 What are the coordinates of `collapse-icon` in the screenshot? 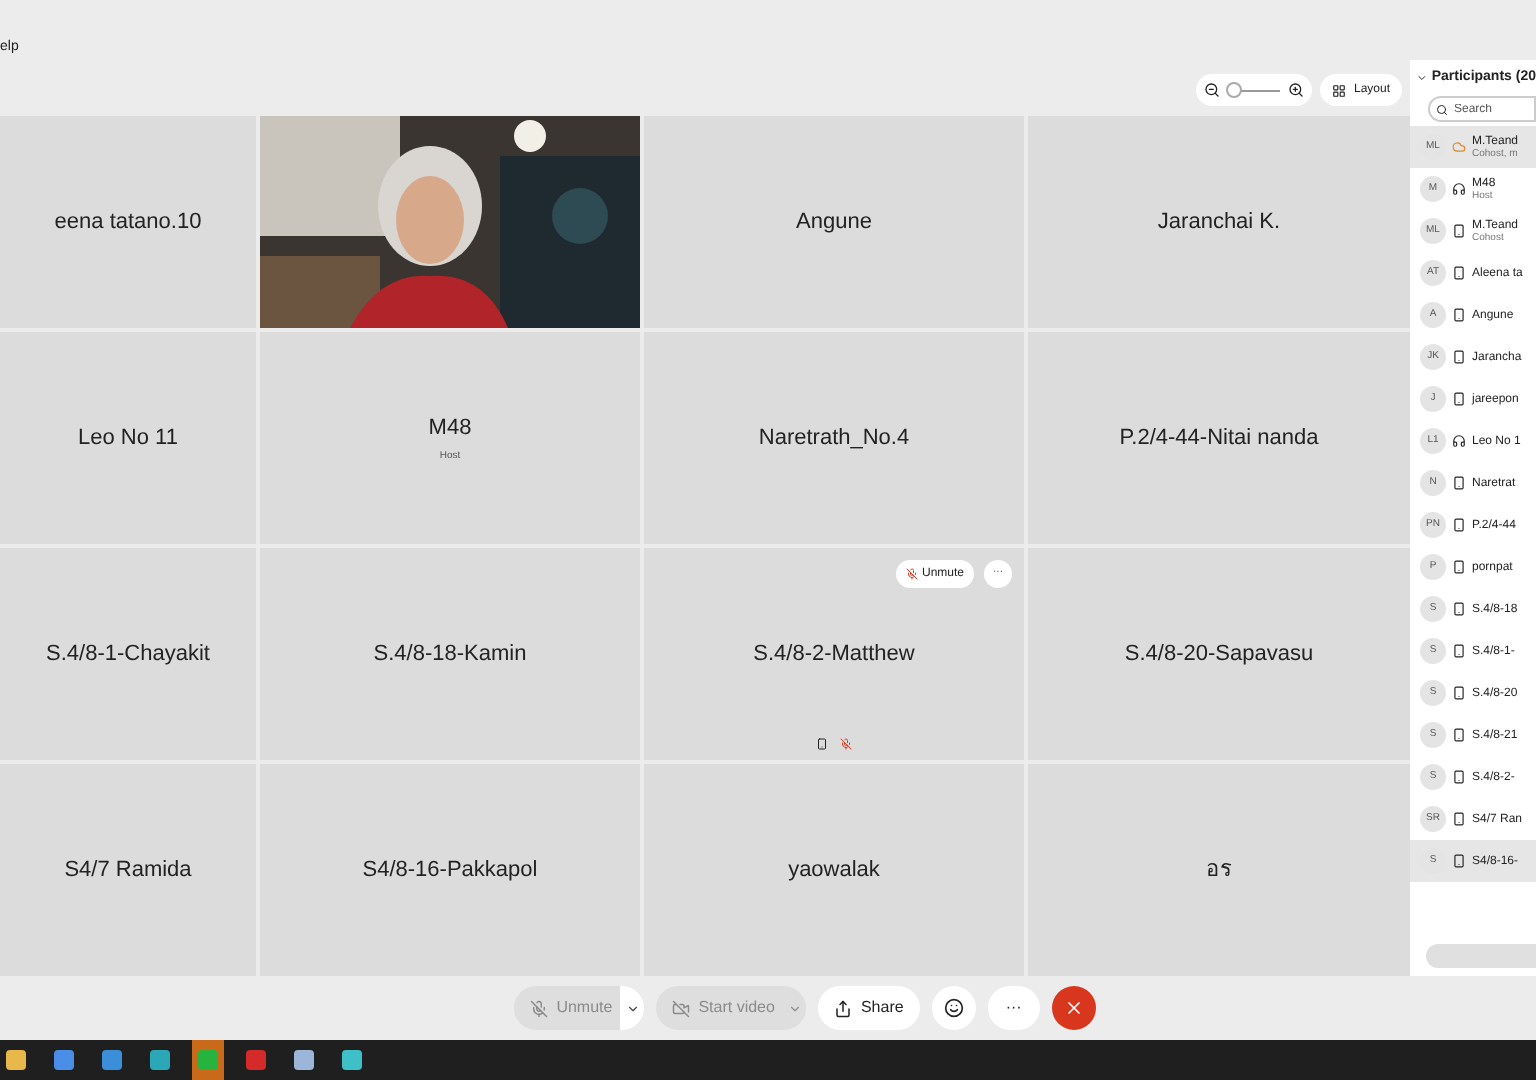 It's located at (1422, 78).